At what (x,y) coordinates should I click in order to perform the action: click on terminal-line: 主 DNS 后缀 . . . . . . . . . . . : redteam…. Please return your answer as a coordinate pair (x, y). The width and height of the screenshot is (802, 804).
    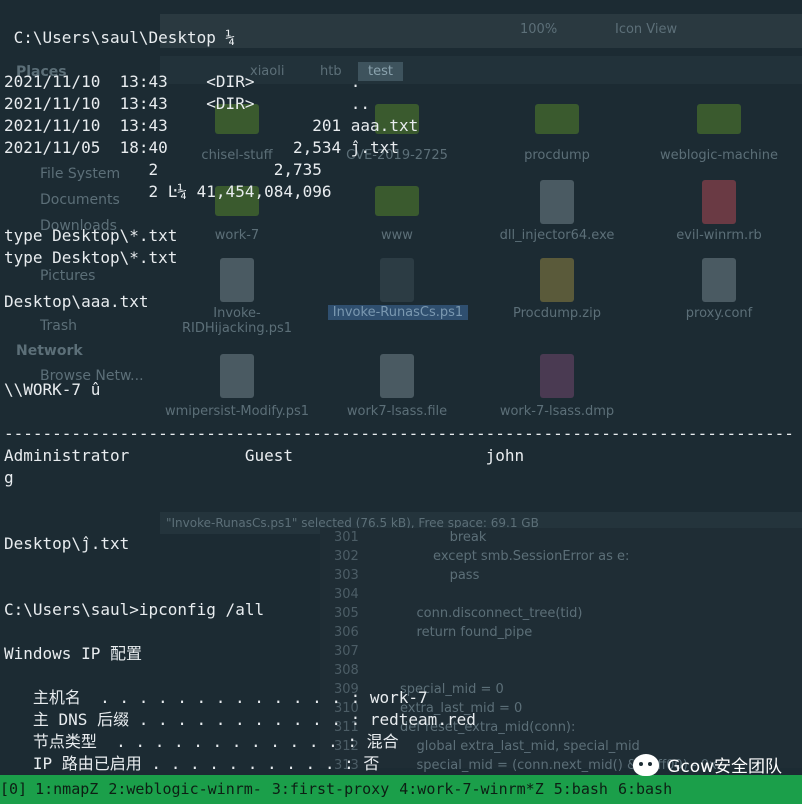
    Looking at the image, I should click on (240, 719).